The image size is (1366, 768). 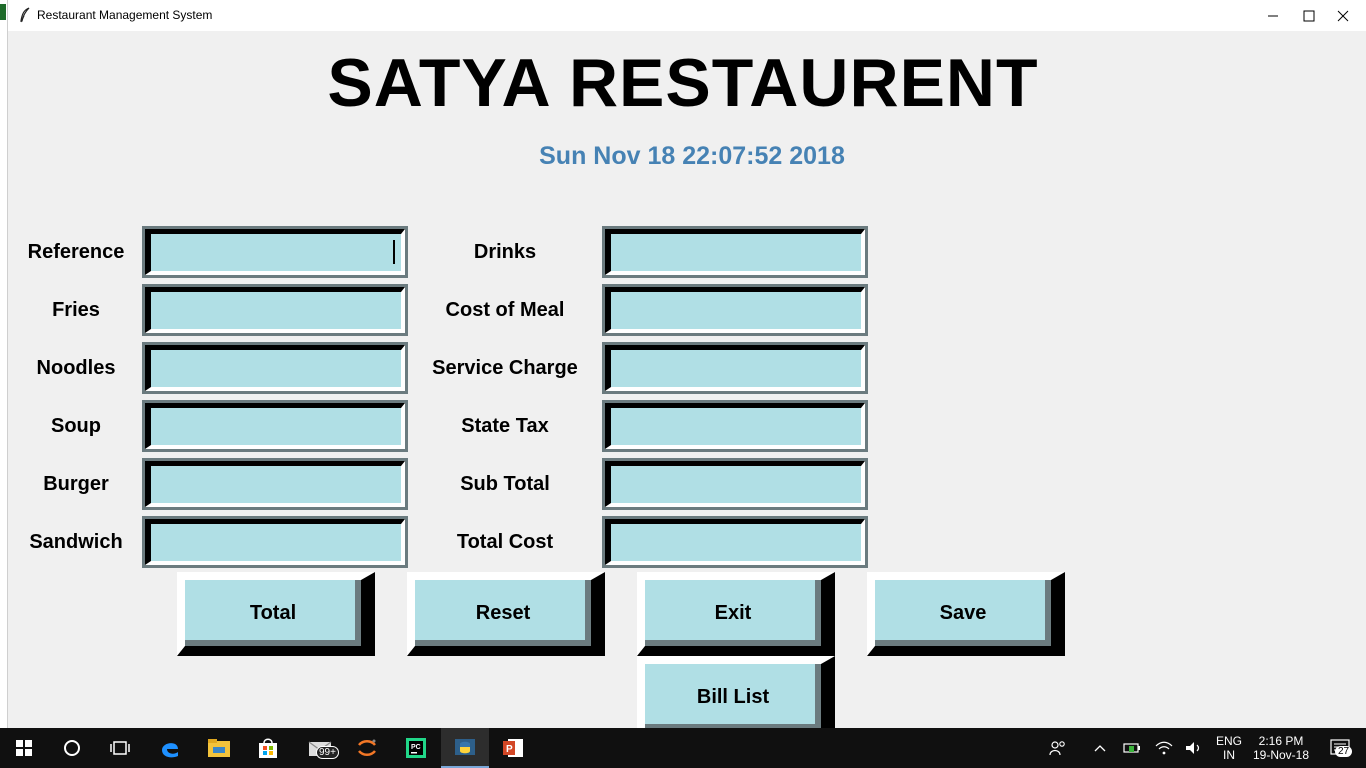 I want to click on noodles-input, so click(x=275, y=368).